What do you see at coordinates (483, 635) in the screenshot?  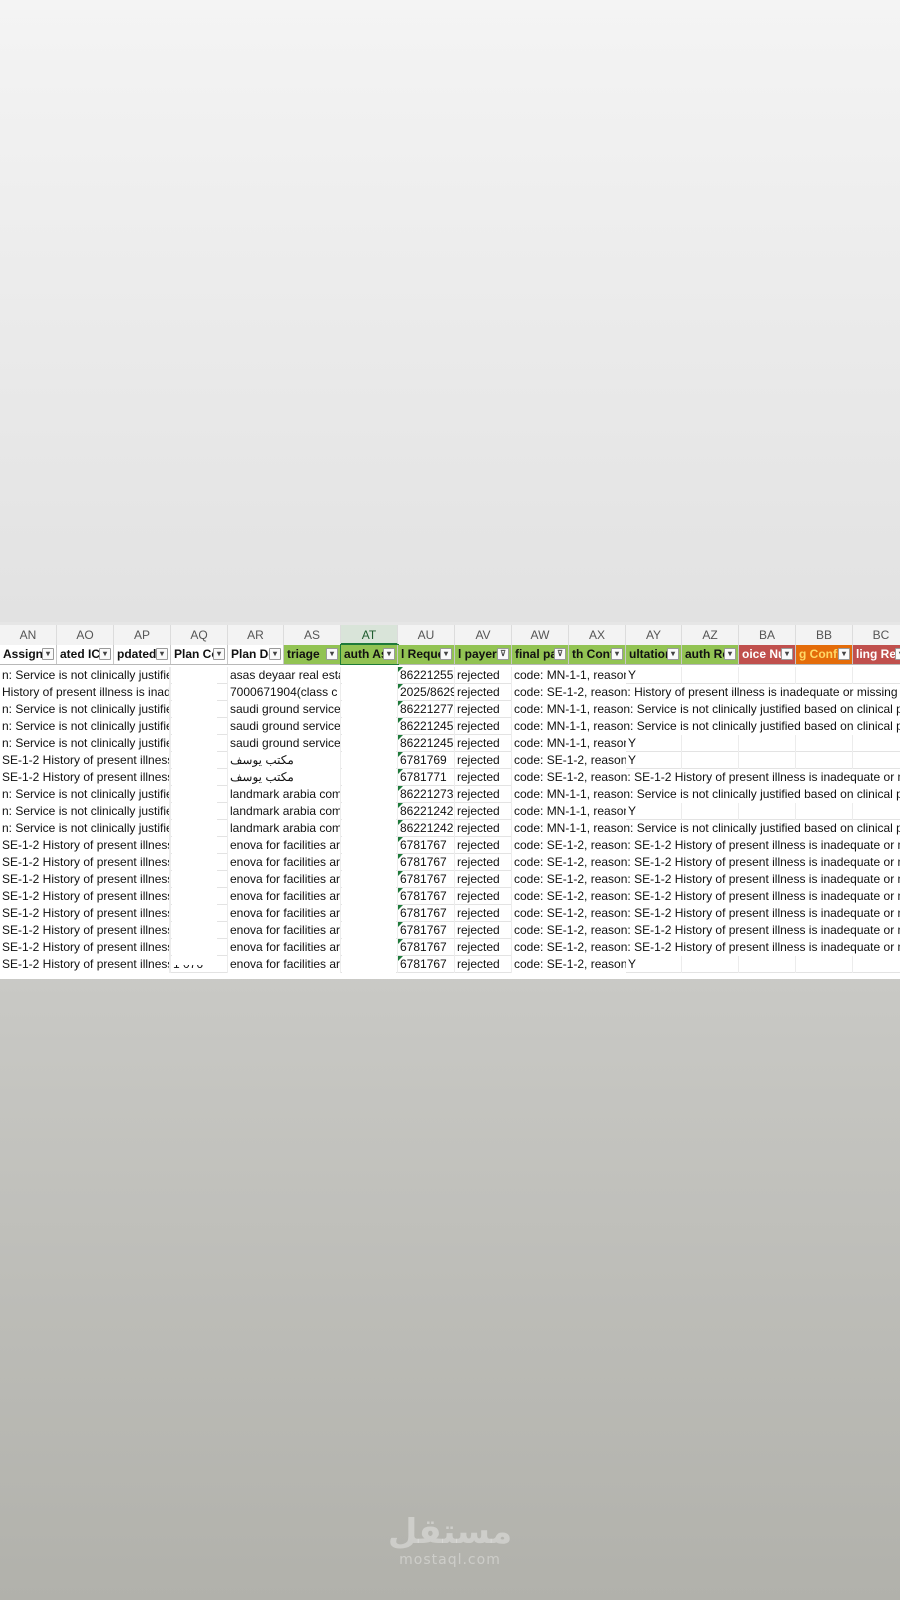 I see `column-letter-av: AV` at bounding box center [483, 635].